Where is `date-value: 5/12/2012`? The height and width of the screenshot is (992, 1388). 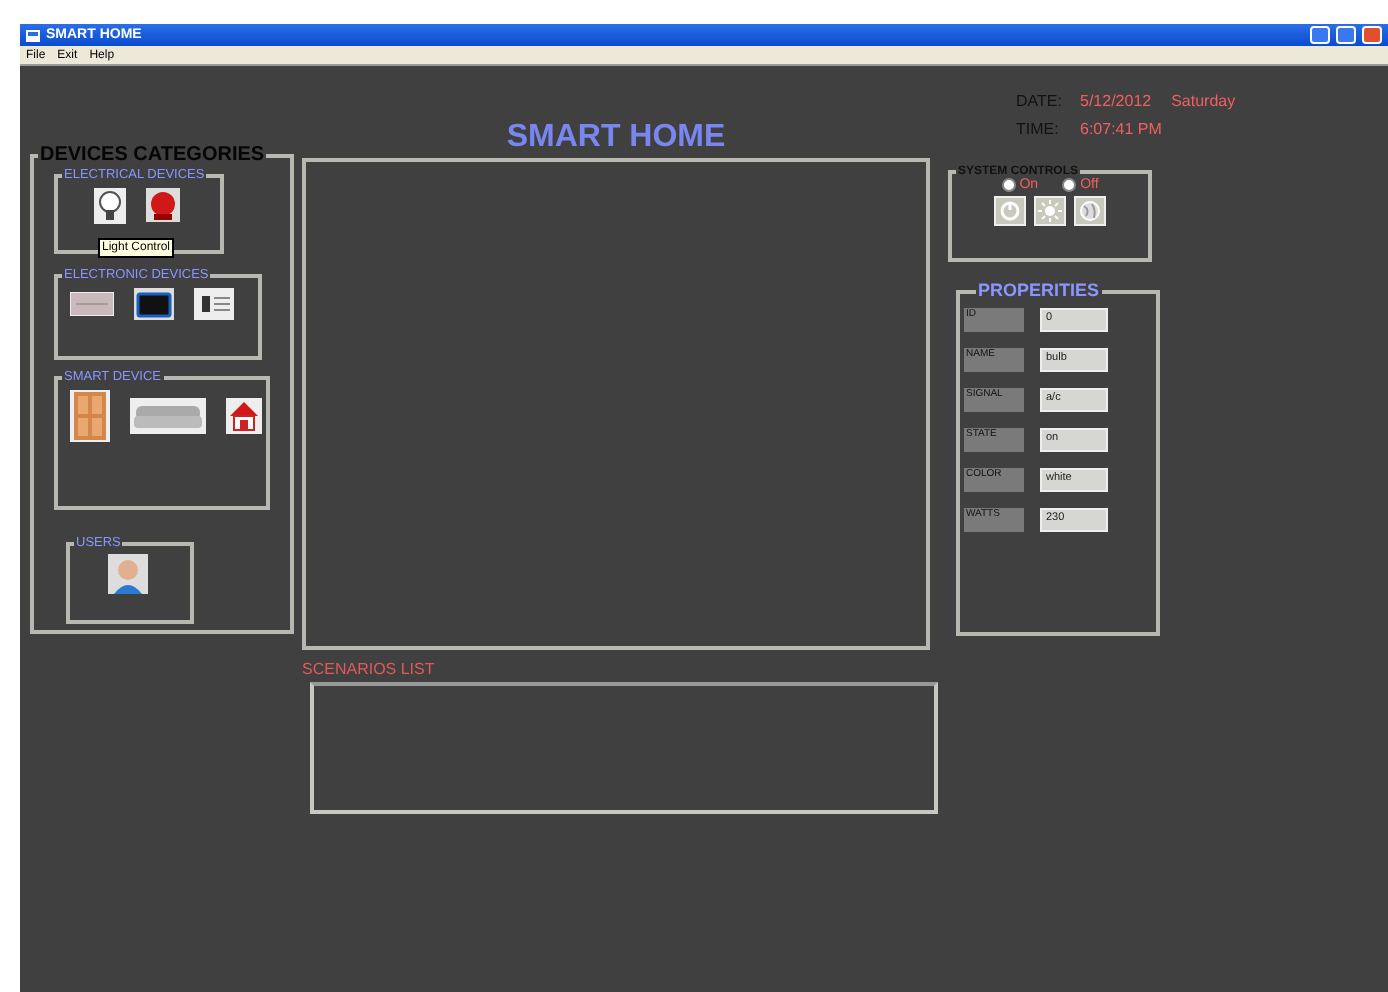
date-value: 5/12/2012 is located at coordinates (1116, 102).